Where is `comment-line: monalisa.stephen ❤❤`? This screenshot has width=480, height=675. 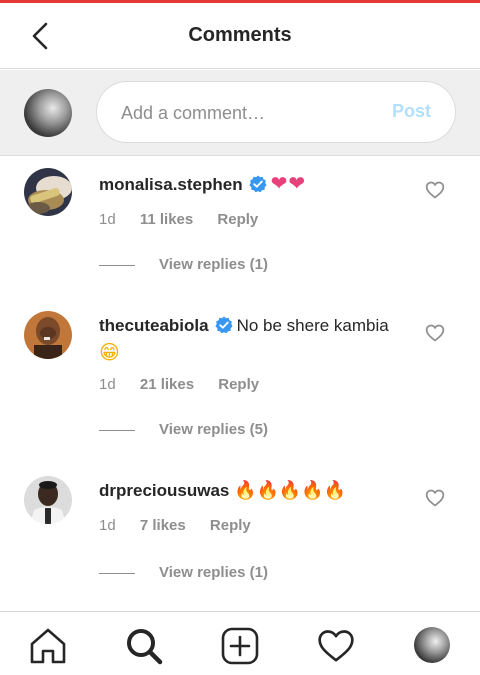 comment-line: monalisa.stephen ❤❤ is located at coordinates (249, 184).